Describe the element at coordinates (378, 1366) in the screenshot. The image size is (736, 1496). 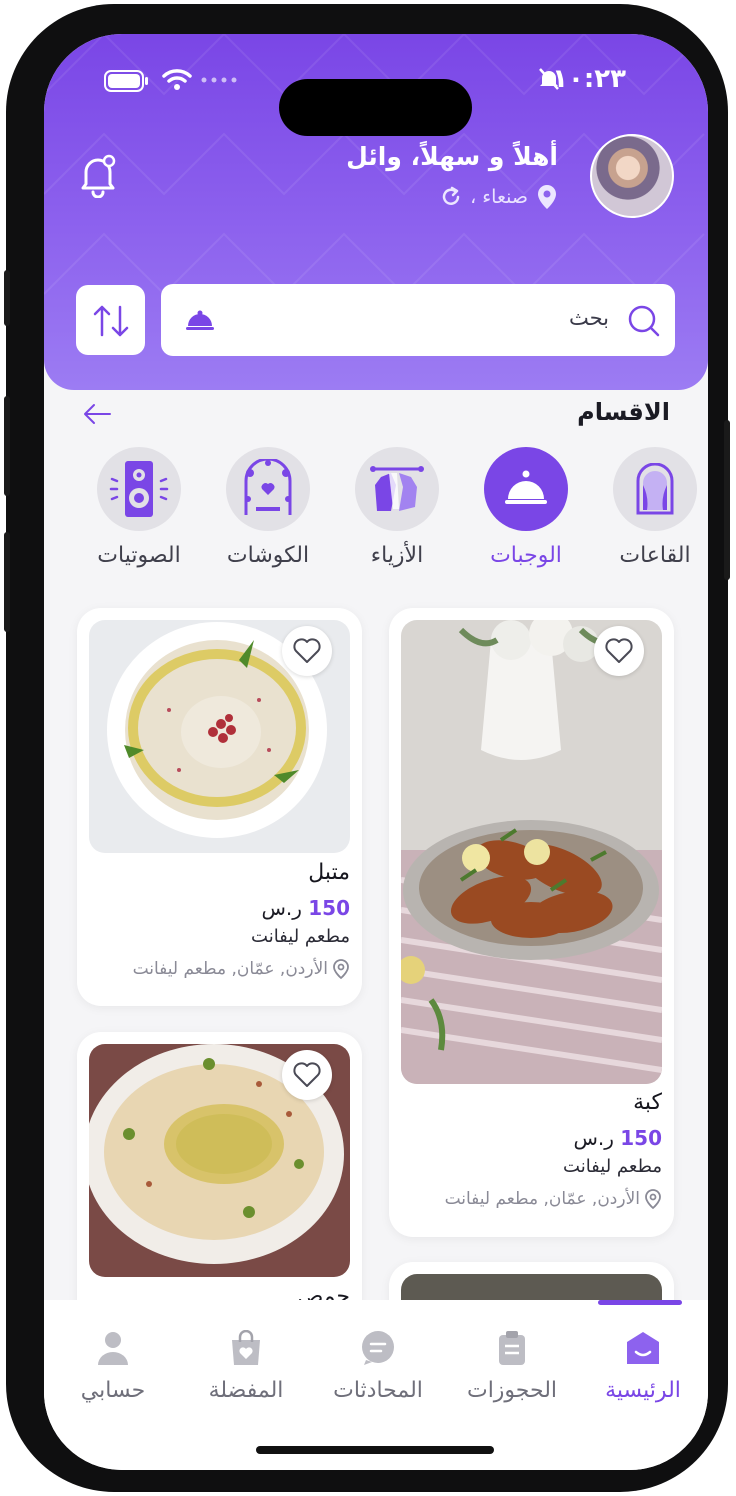
I see `tab-chats: المحادثات` at that location.